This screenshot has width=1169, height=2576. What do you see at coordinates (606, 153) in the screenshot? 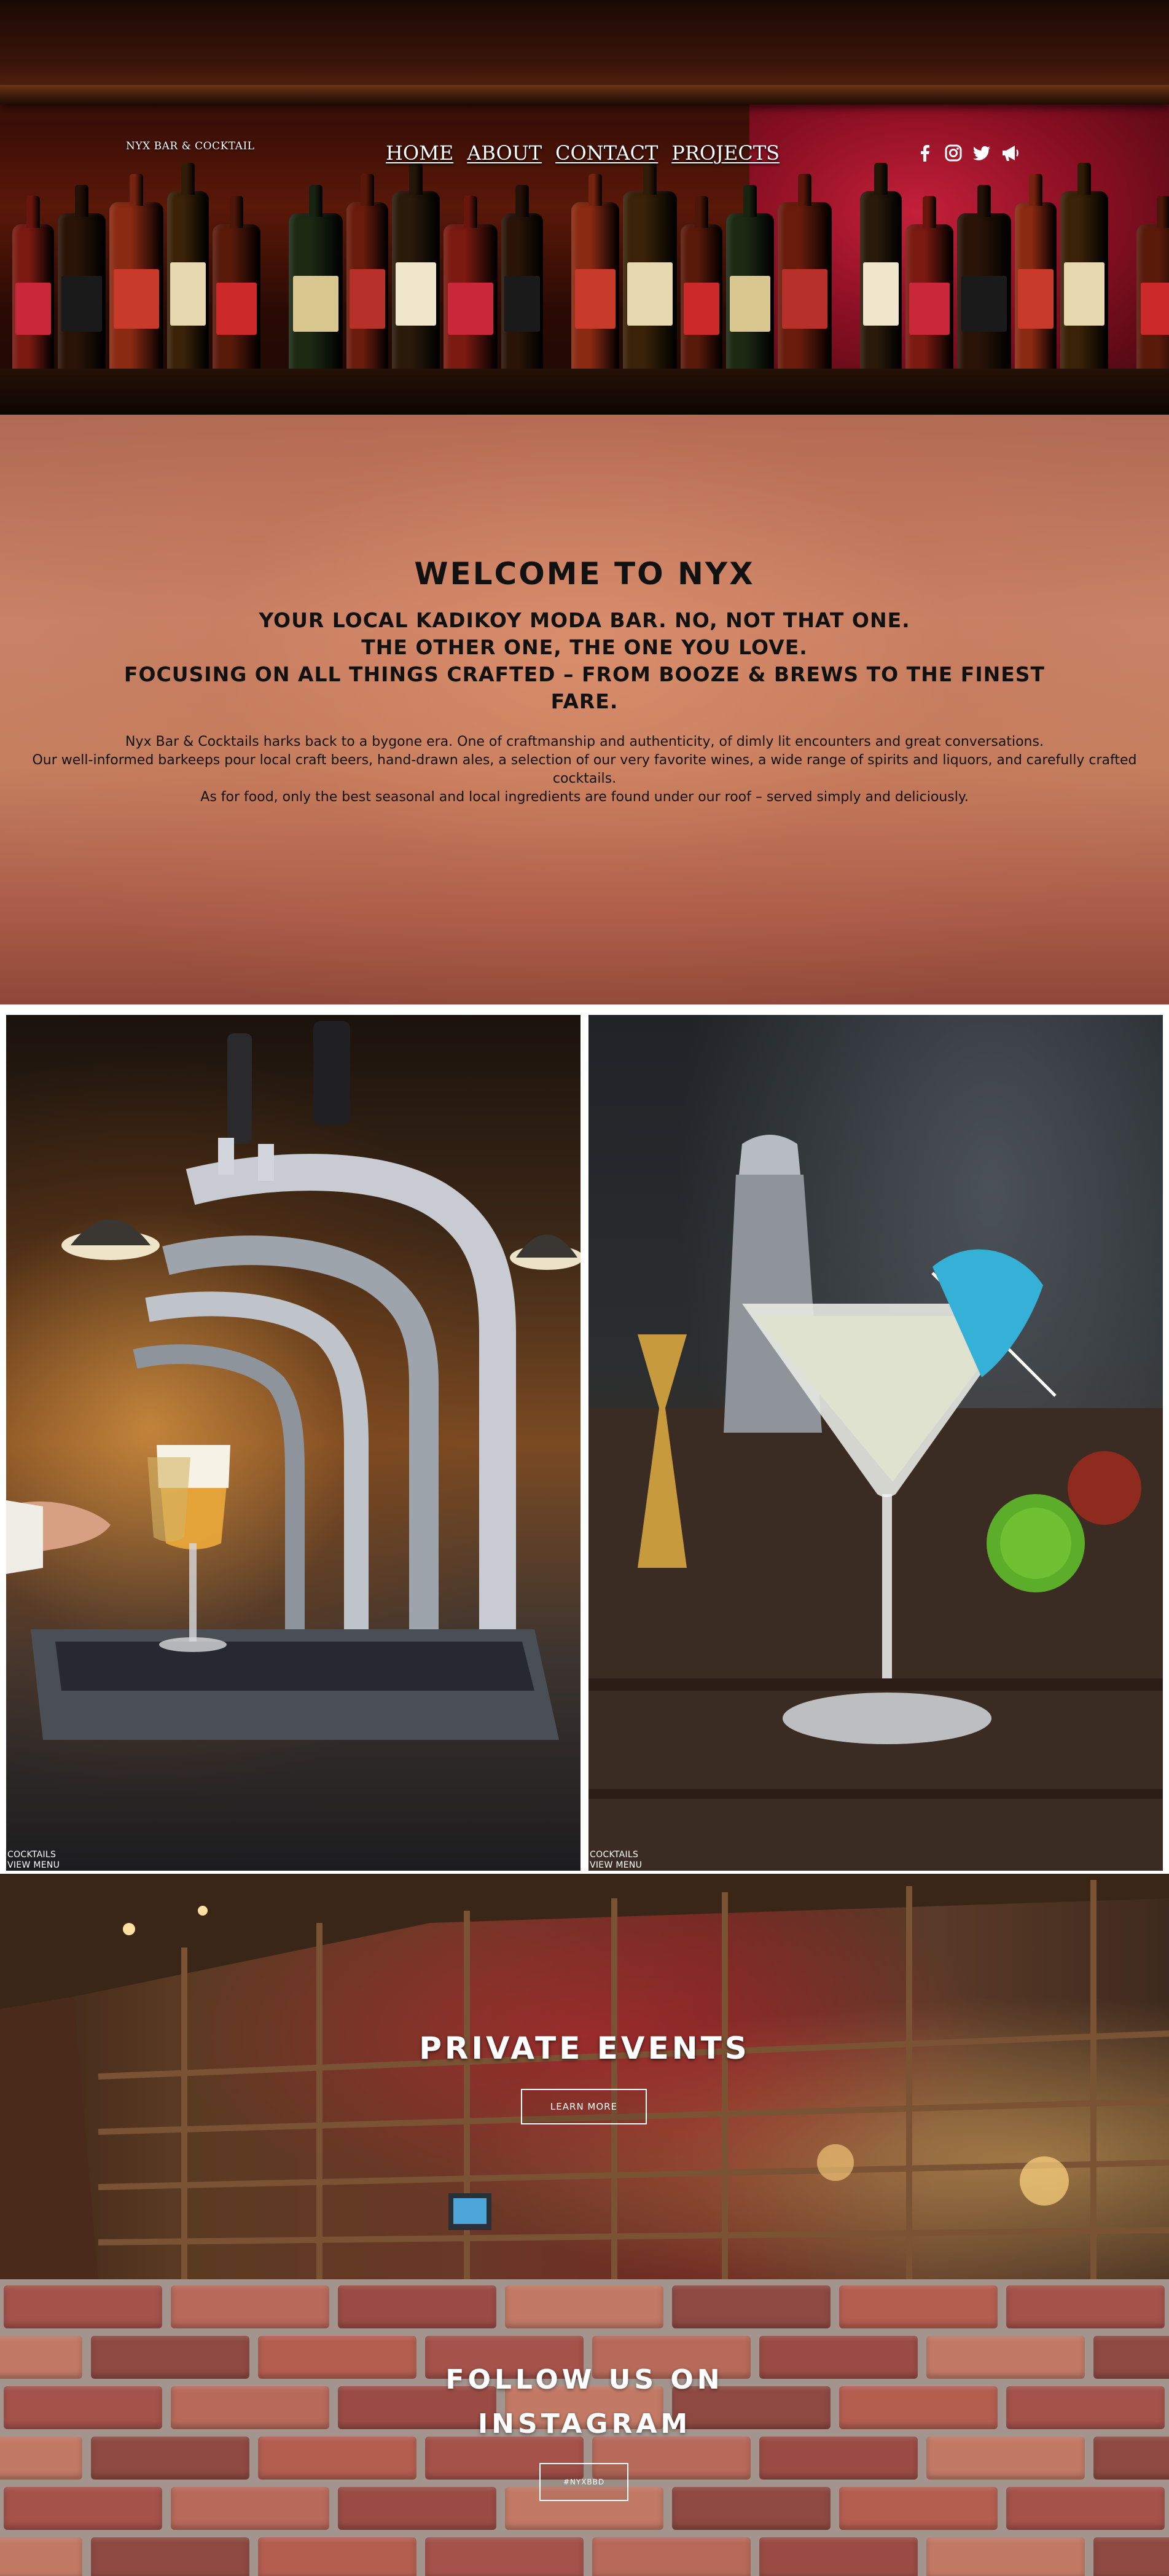
I see `nav-contact: CONTACT` at bounding box center [606, 153].